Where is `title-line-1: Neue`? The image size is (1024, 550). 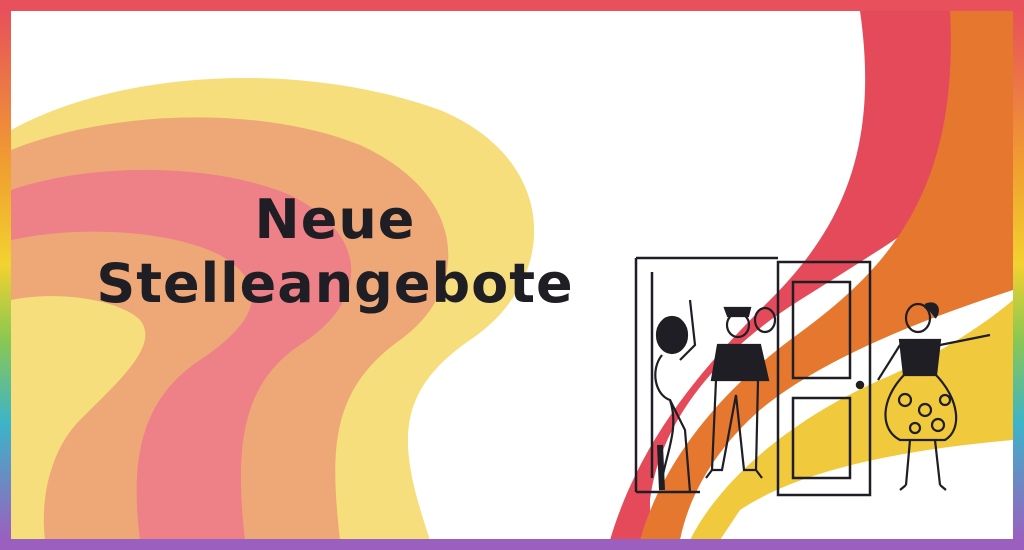 title-line-1: Neue is located at coordinates (335, 219).